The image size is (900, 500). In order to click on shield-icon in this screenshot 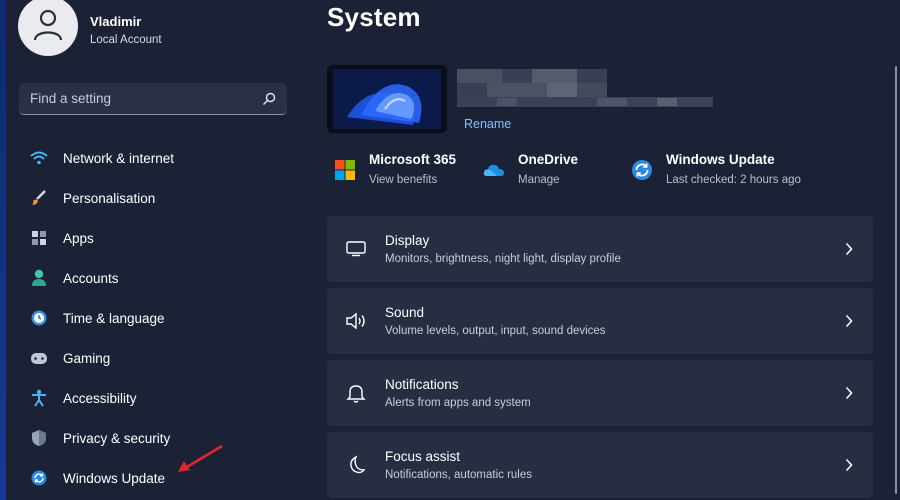, I will do `click(39, 438)`.